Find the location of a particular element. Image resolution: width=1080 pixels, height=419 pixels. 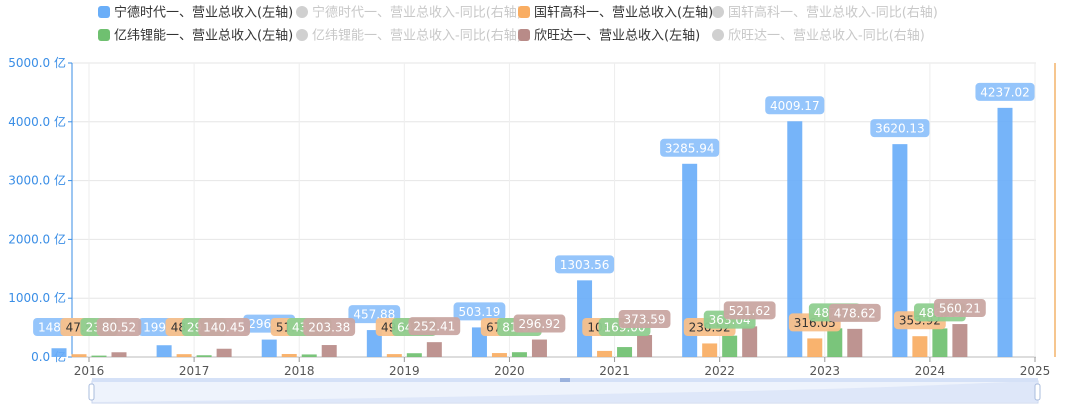

legend-item: 国轩高科一、营业总收入(左轴) is located at coordinates (615, 13).